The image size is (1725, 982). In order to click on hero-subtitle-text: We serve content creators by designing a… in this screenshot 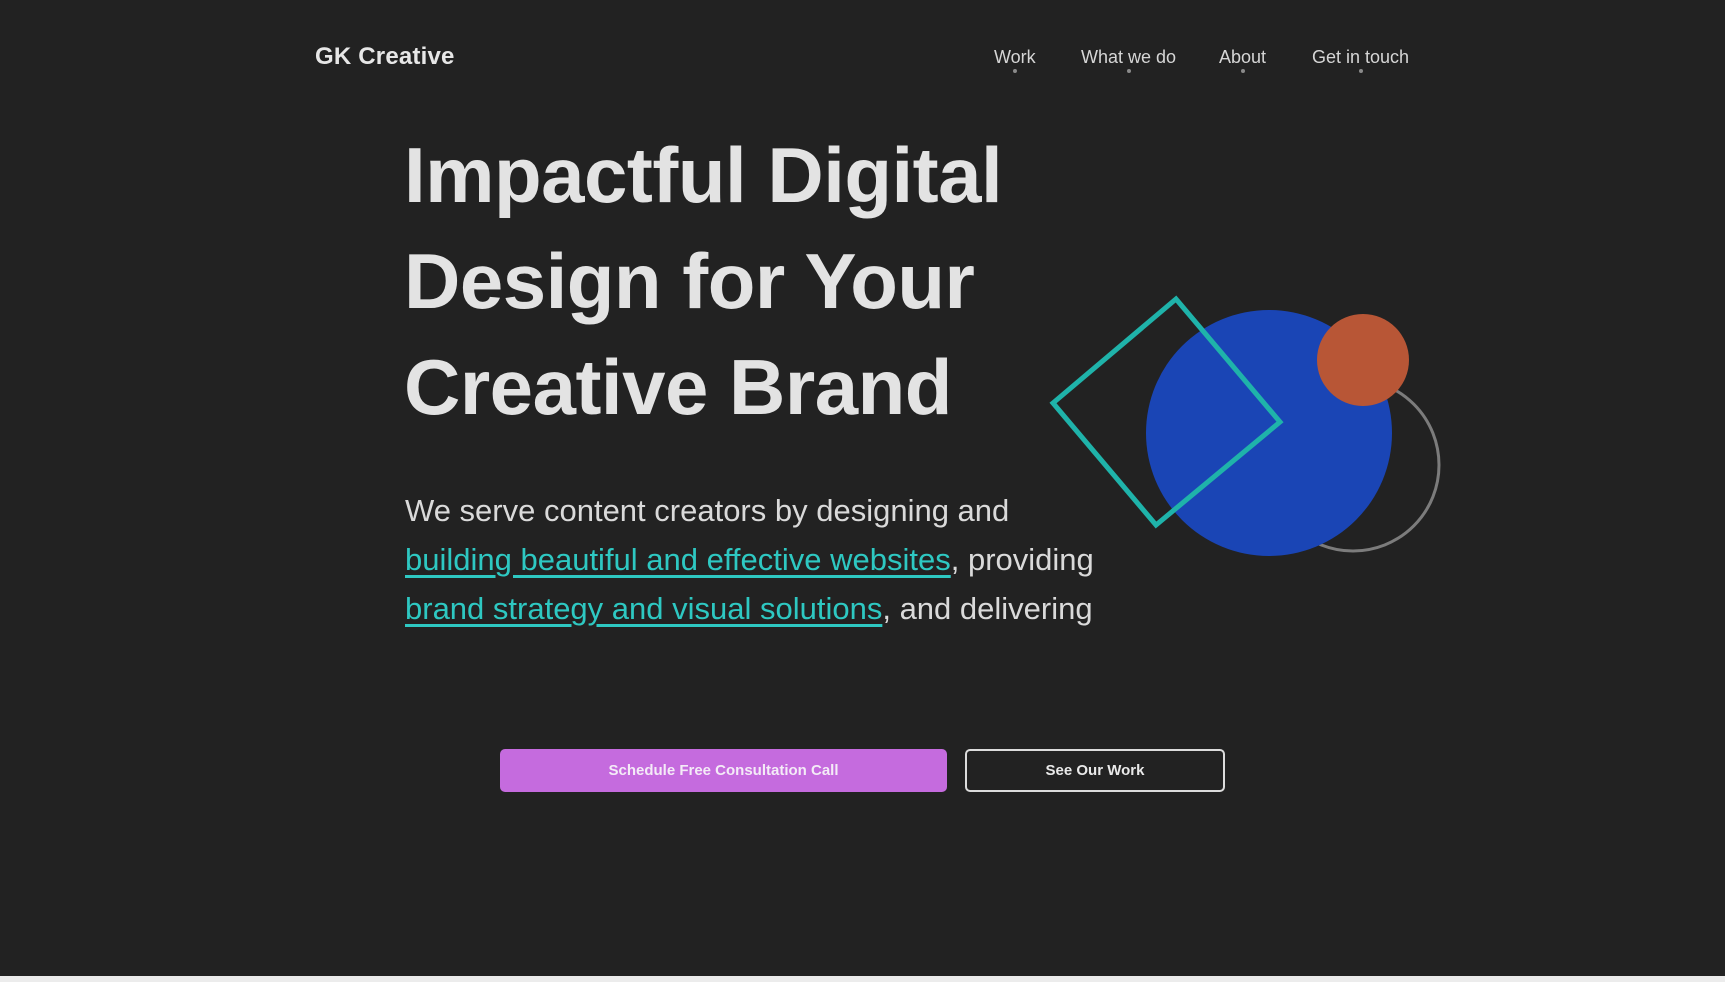, I will do `click(707, 510)`.